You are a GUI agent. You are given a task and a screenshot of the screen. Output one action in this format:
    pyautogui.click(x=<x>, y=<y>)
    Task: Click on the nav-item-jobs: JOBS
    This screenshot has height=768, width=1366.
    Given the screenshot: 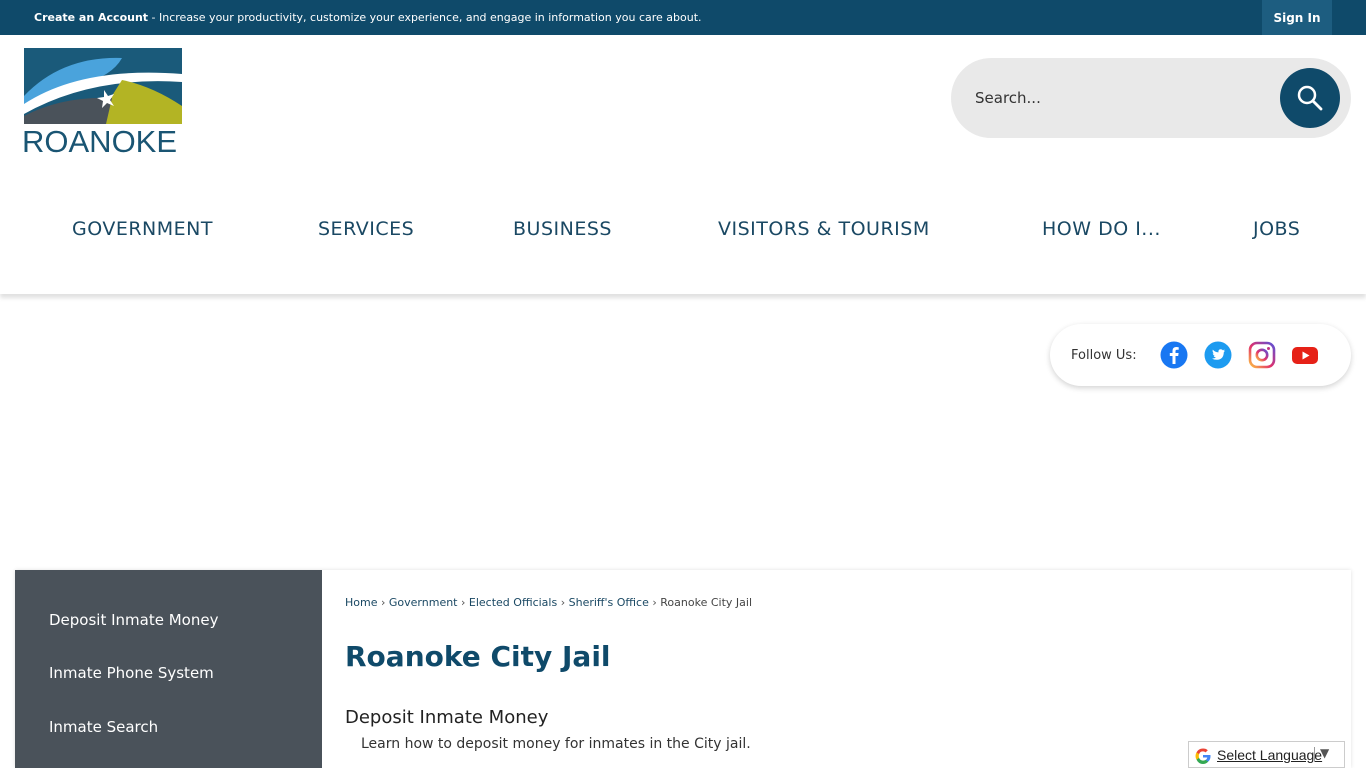 What is the action you would take?
    pyautogui.click(x=1276, y=229)
    